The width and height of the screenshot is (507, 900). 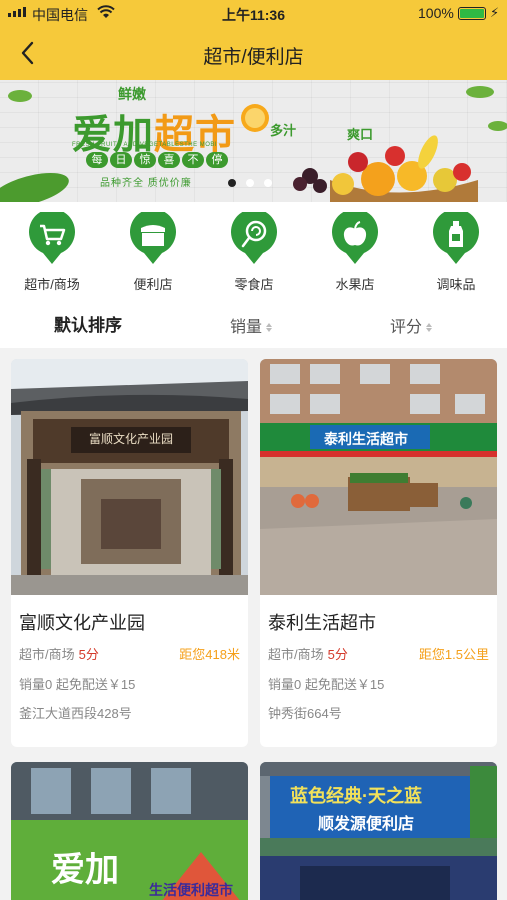 What do you see at coordinates (355, 236) in the screenshot?
I see `apple-icon` at bounding box center [355, 236].